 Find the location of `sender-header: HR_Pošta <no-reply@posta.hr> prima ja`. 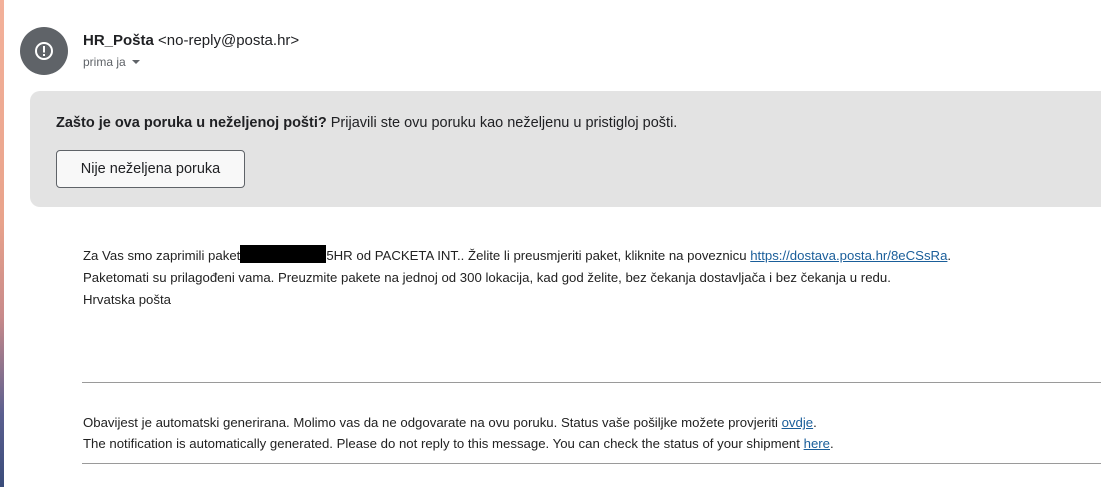

sender-header: HR_Pošta <no-reply@posta.hr> prima ja is located at coordinates (159, 52).